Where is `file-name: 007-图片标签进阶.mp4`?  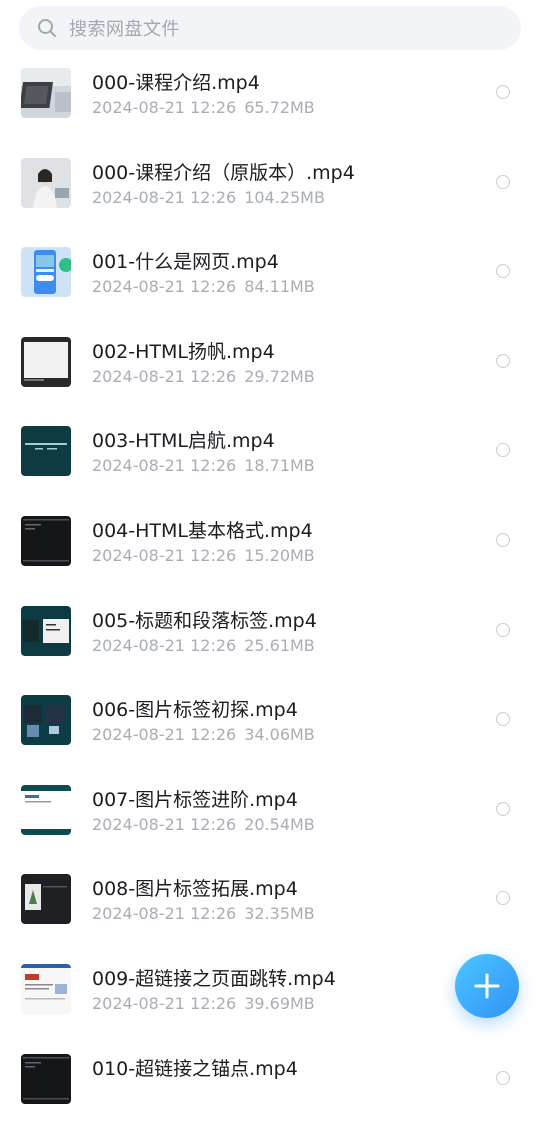 file-name: 007-图片标签进阶.mp4 is located at coordinates (195, 799).